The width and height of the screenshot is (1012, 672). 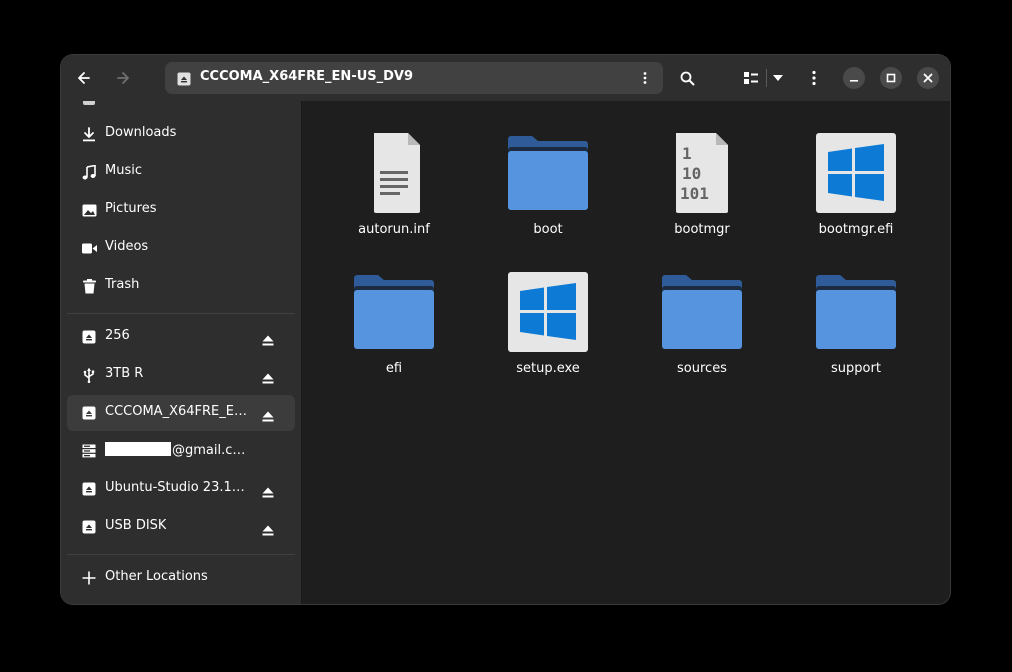 I want to click on sidebar-item-music: Music, so click(x=181, y=172).